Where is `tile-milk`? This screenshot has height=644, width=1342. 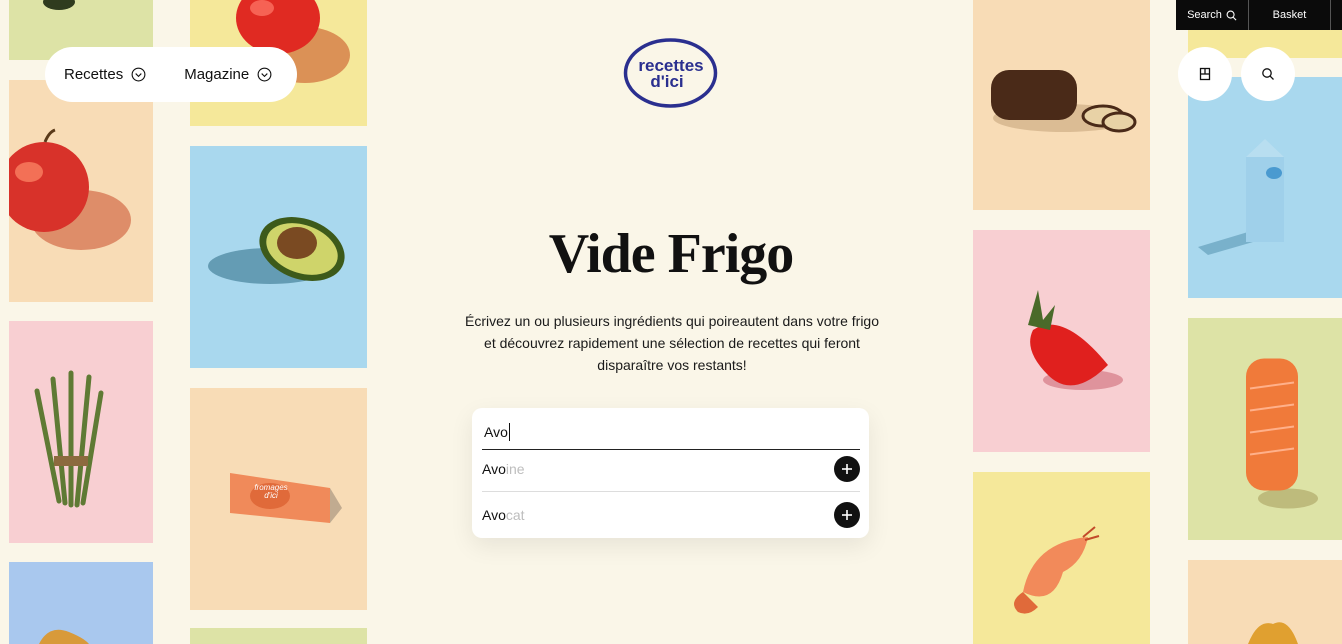
tile-milk is located at coordinates (1265, 187).